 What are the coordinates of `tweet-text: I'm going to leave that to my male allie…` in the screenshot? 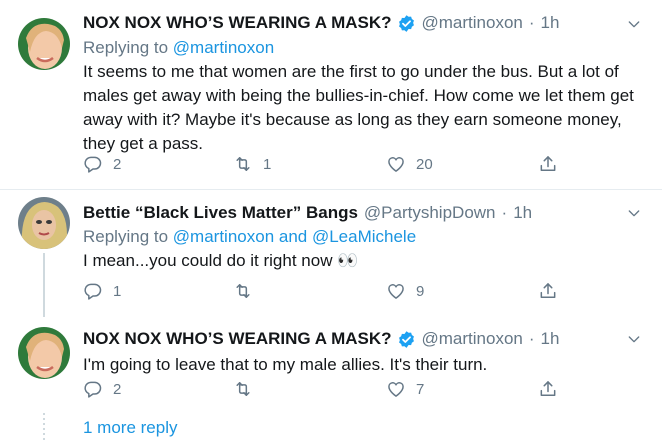 It's located at (285, 364).